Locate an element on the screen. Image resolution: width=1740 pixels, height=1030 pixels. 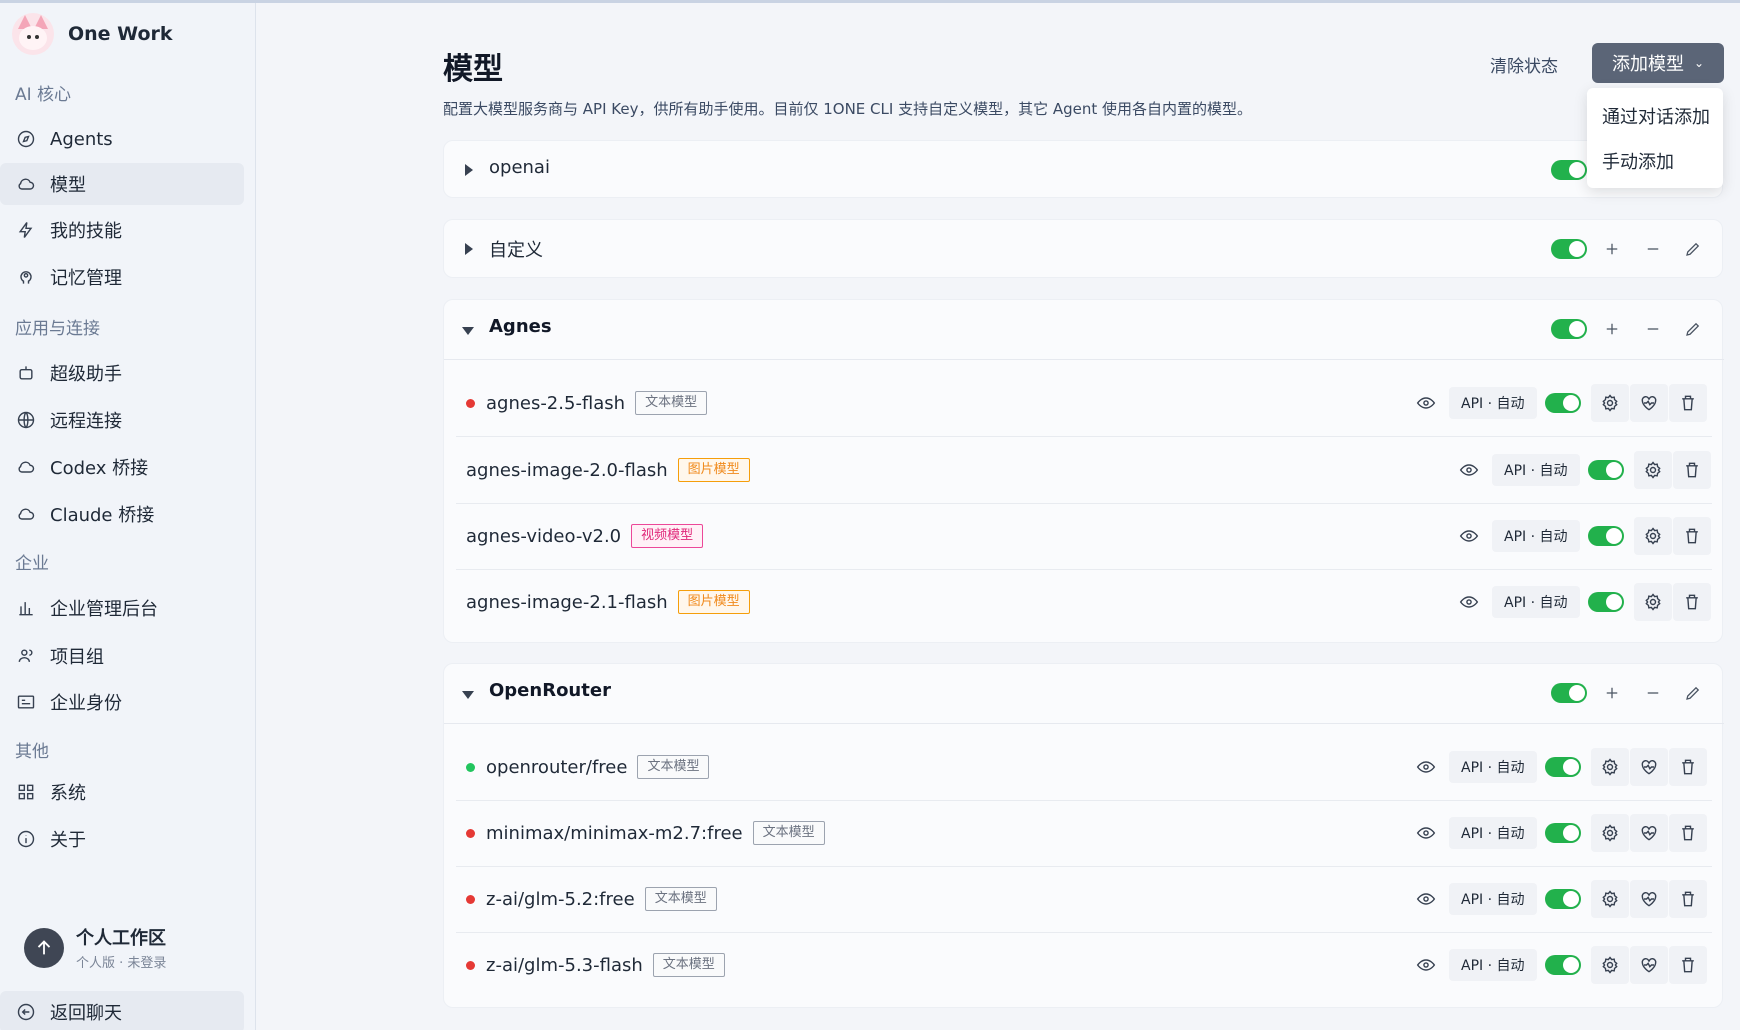
provider-header: openai is located at coordinates (1084, 170).